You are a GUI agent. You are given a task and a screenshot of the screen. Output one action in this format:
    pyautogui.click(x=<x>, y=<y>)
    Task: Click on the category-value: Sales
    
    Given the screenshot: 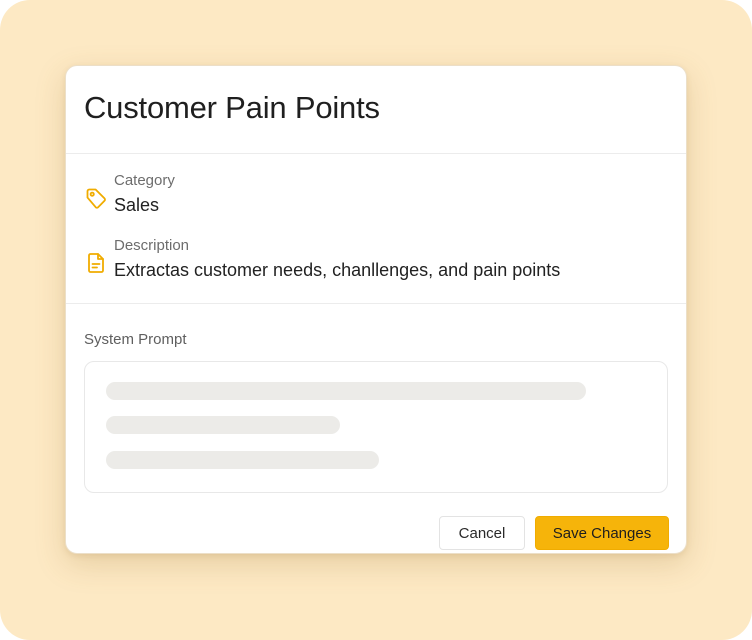 What is the action you would take?
    pyautogui.click(x=137, y=205)
    